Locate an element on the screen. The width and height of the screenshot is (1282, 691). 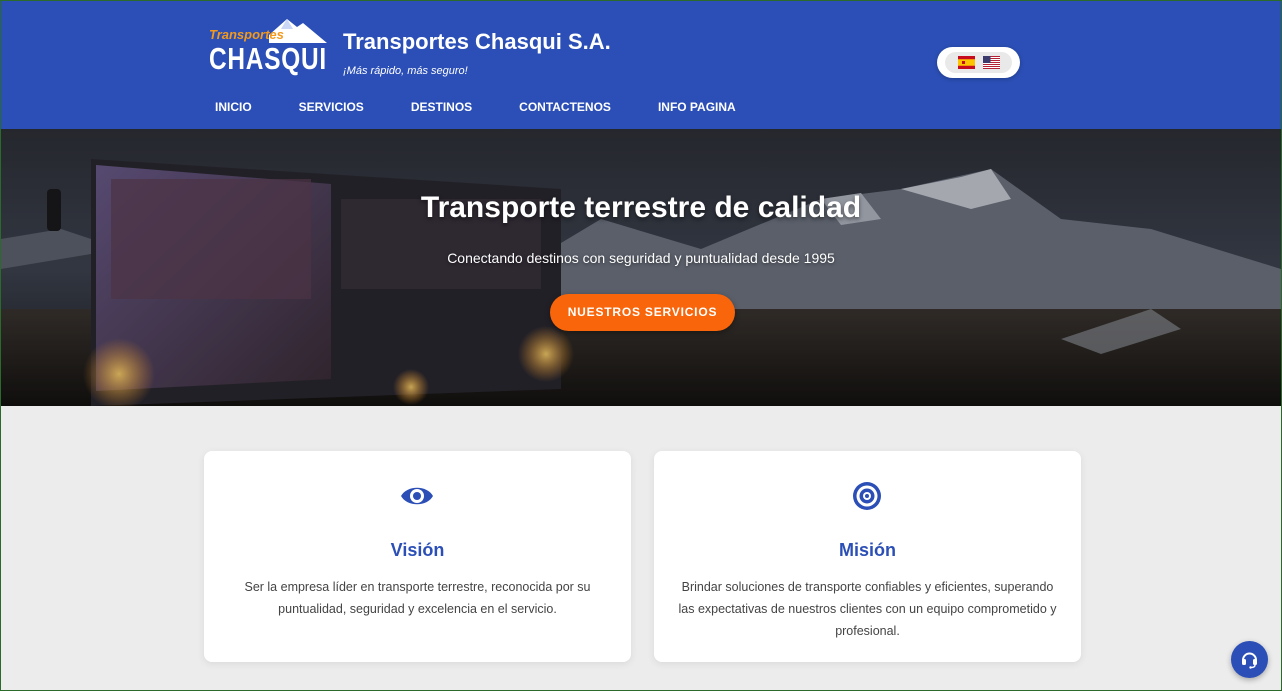
svg-text: Transportes is located at coordinates (246, 34).